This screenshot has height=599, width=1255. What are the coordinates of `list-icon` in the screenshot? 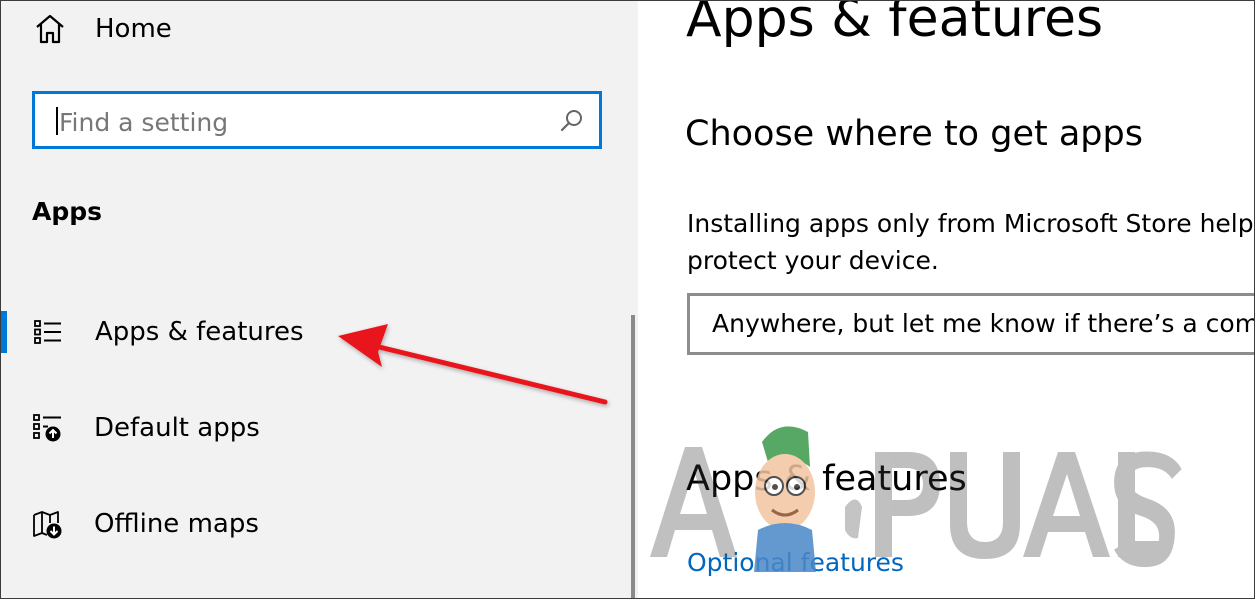 It's located at (47, 332).